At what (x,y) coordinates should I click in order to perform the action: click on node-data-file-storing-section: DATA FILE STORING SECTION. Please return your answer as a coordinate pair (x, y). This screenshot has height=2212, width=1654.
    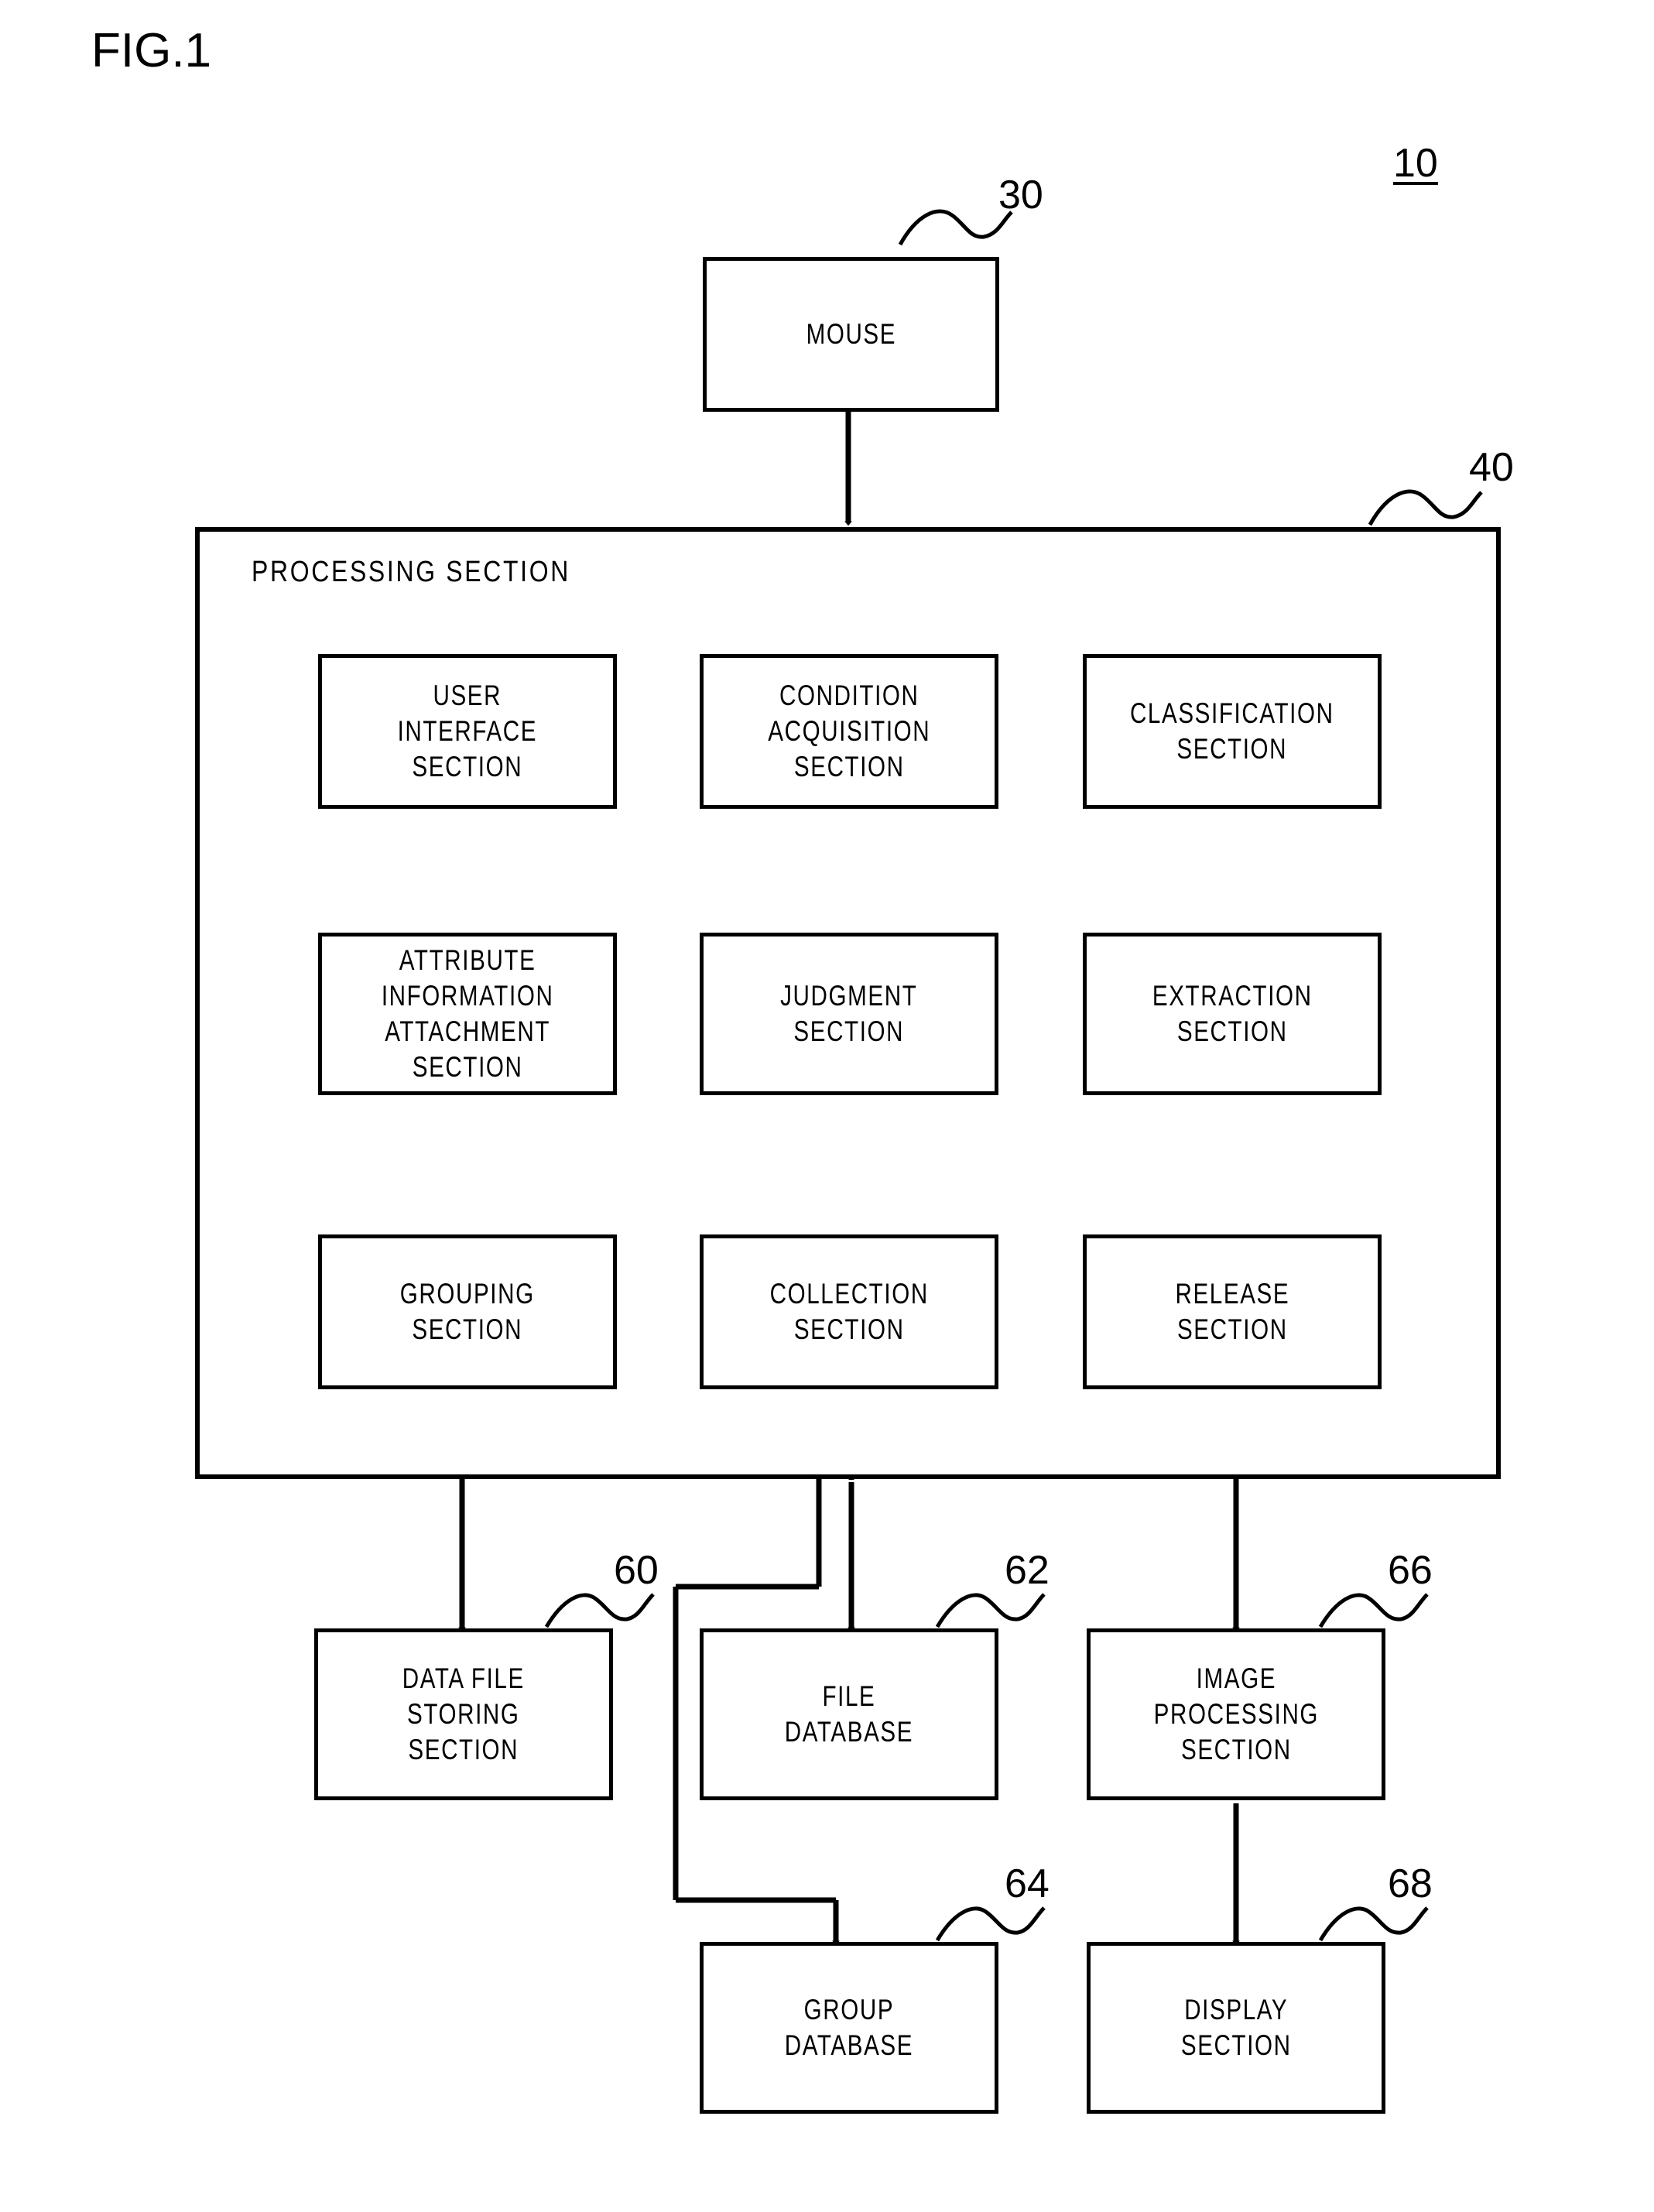
    Looking at the image, I should click on (463, 1714).